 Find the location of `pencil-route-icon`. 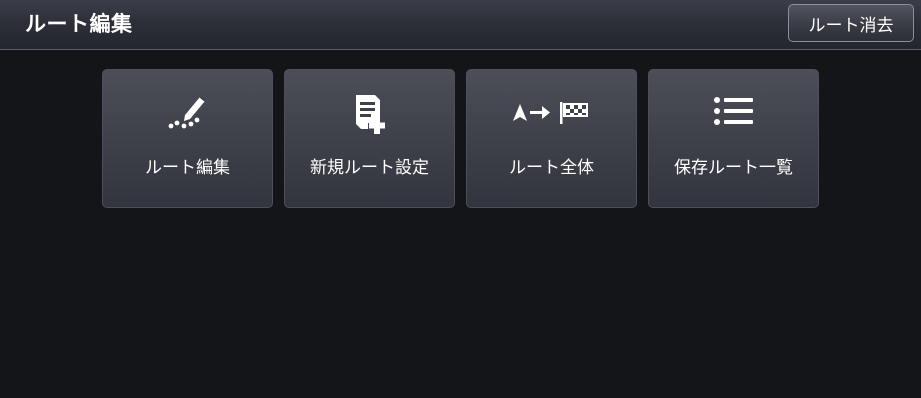

pencil-route-icon is located at coordinates (187, 114).